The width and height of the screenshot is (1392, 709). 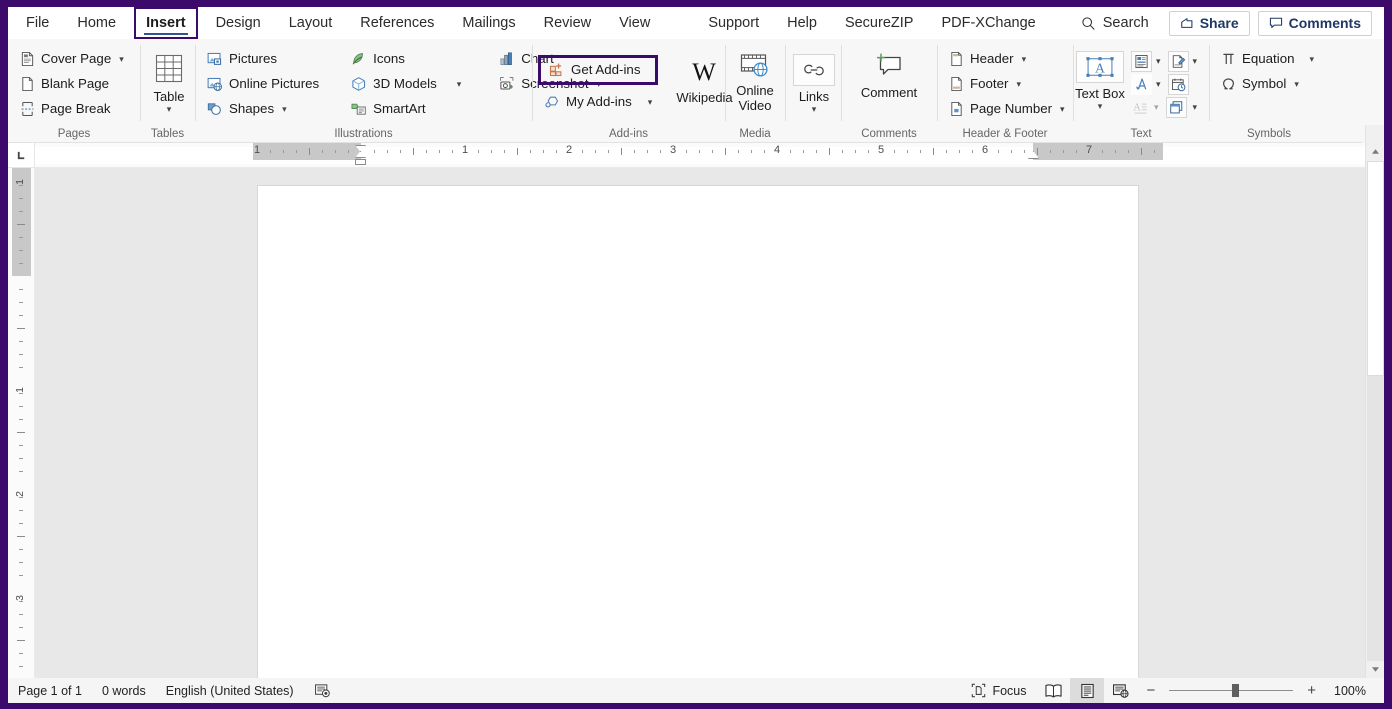 What do you see at coordinates (1178, 61) in the screenshot?
I see `signature-line-icon` at bounding box center [1178, 61].